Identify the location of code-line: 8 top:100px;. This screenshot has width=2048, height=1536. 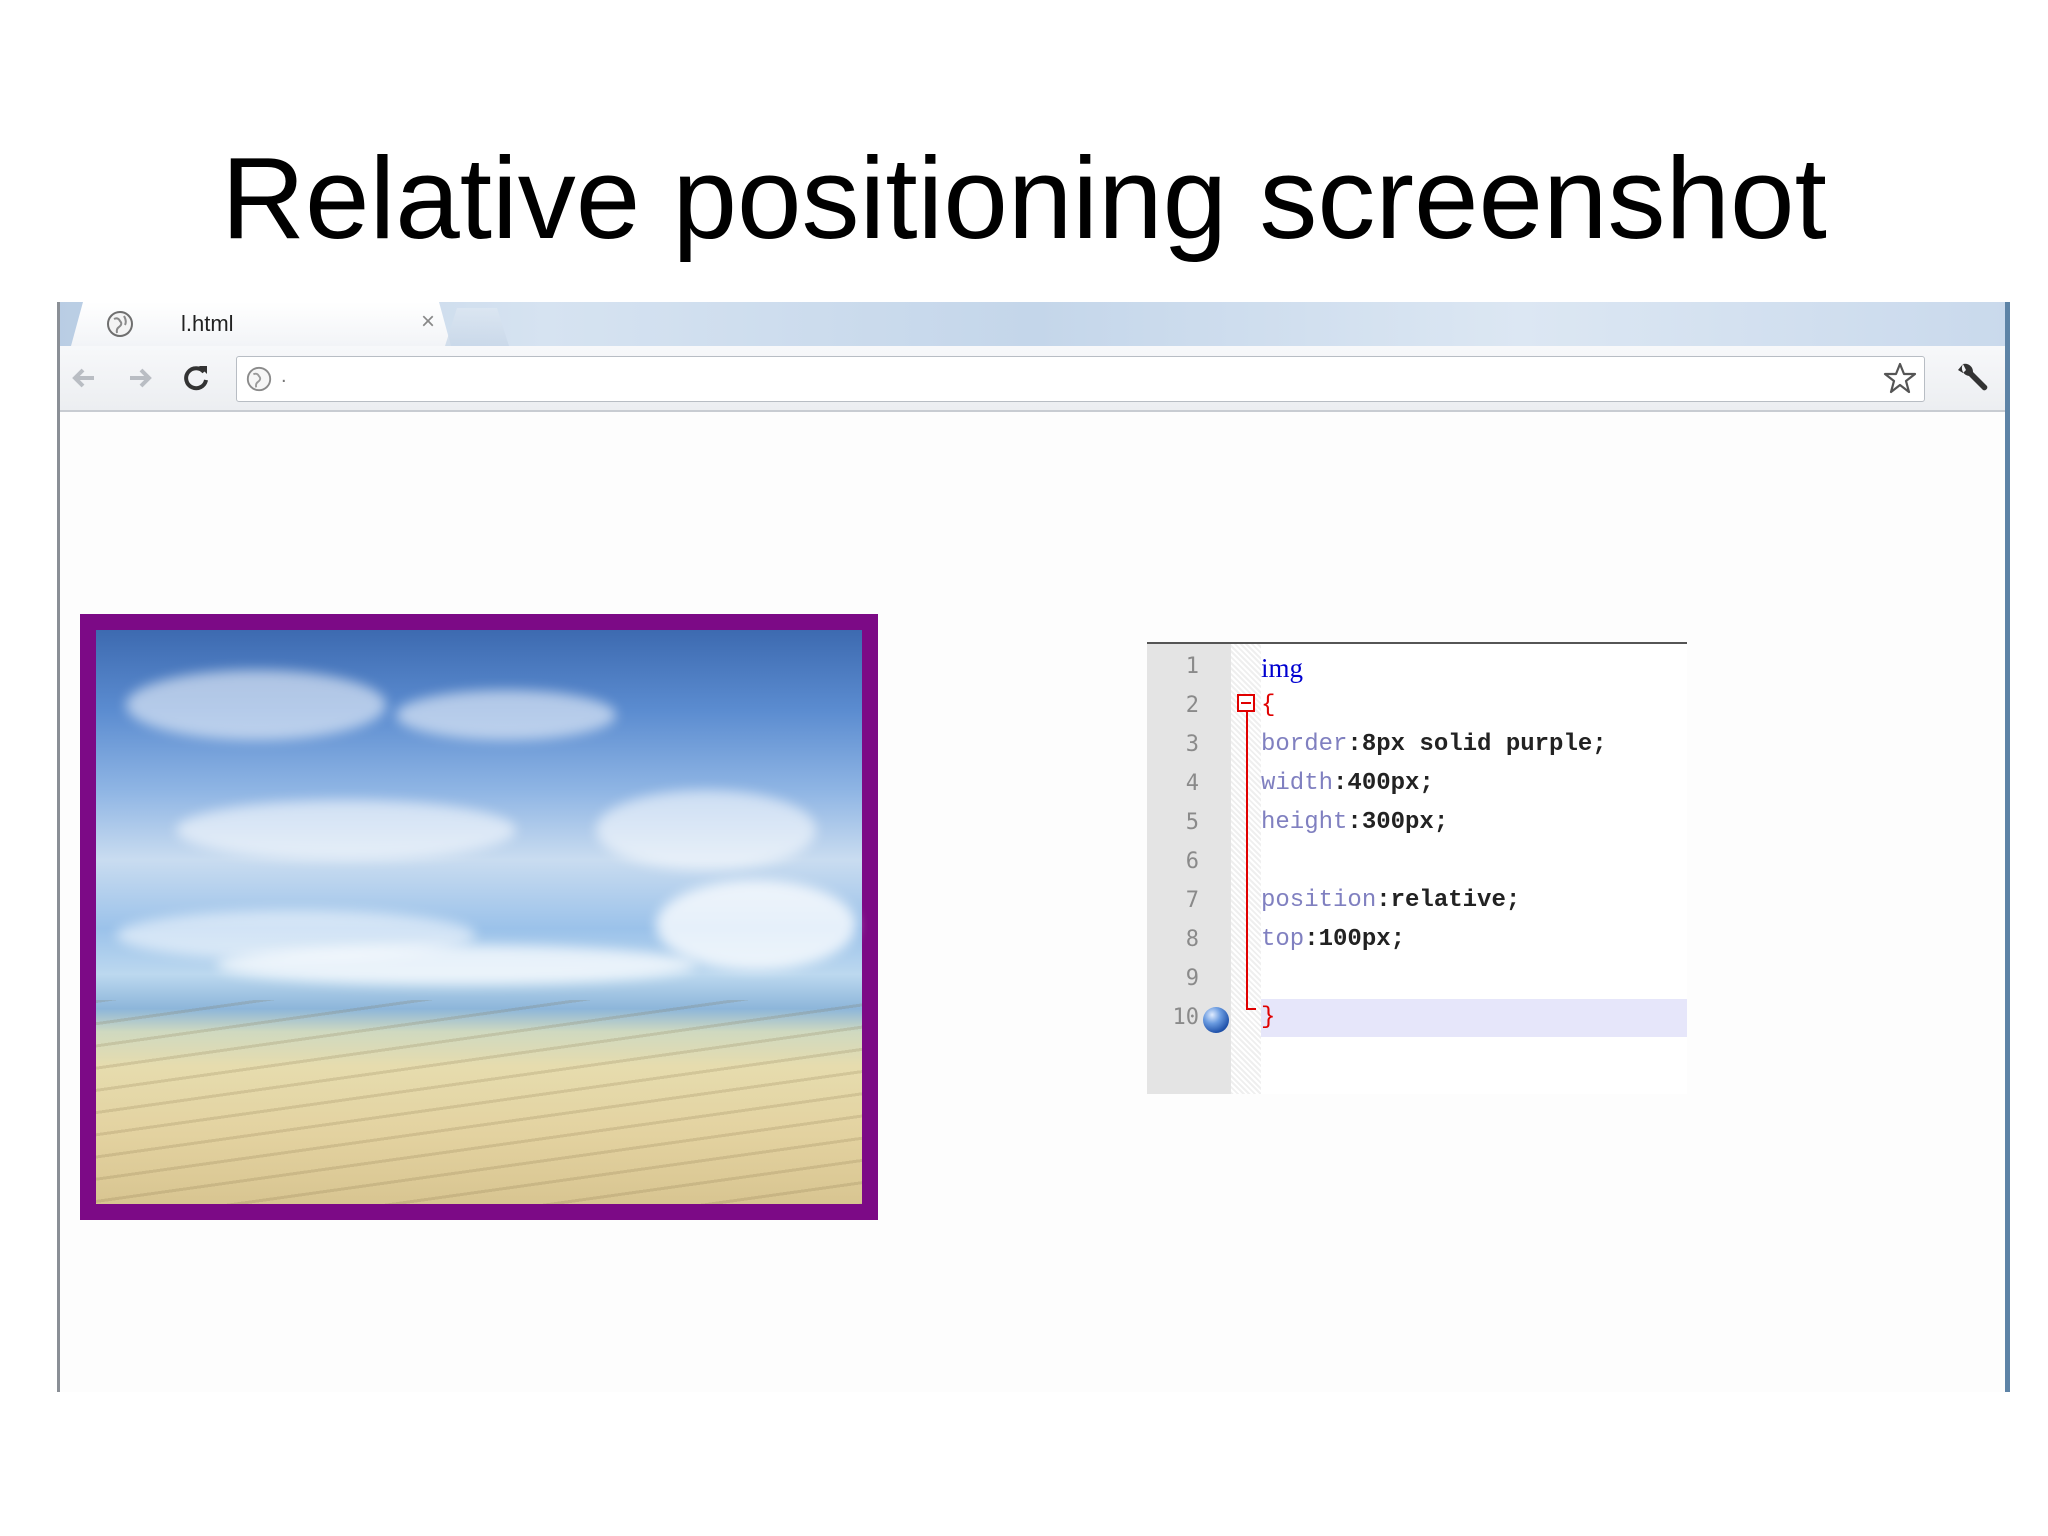
(1417, 940).